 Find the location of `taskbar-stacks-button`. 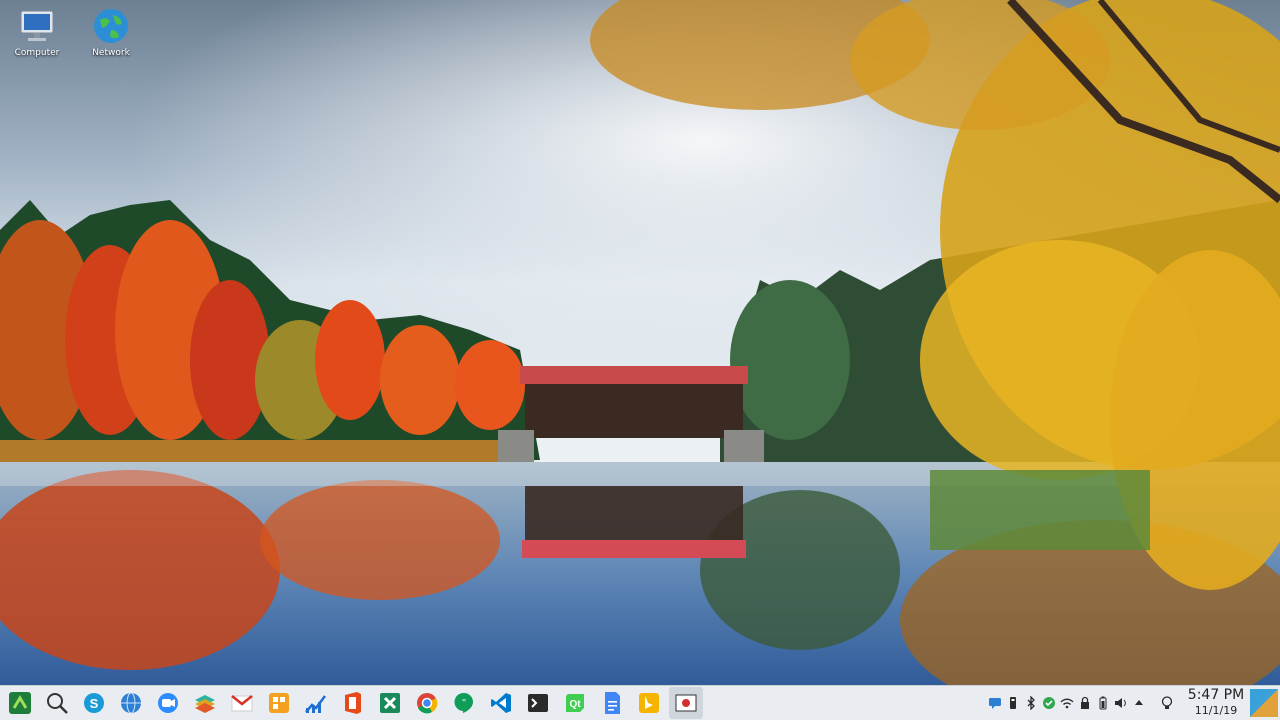

taskbar-stacks-button is located at coordinates (205, 703).